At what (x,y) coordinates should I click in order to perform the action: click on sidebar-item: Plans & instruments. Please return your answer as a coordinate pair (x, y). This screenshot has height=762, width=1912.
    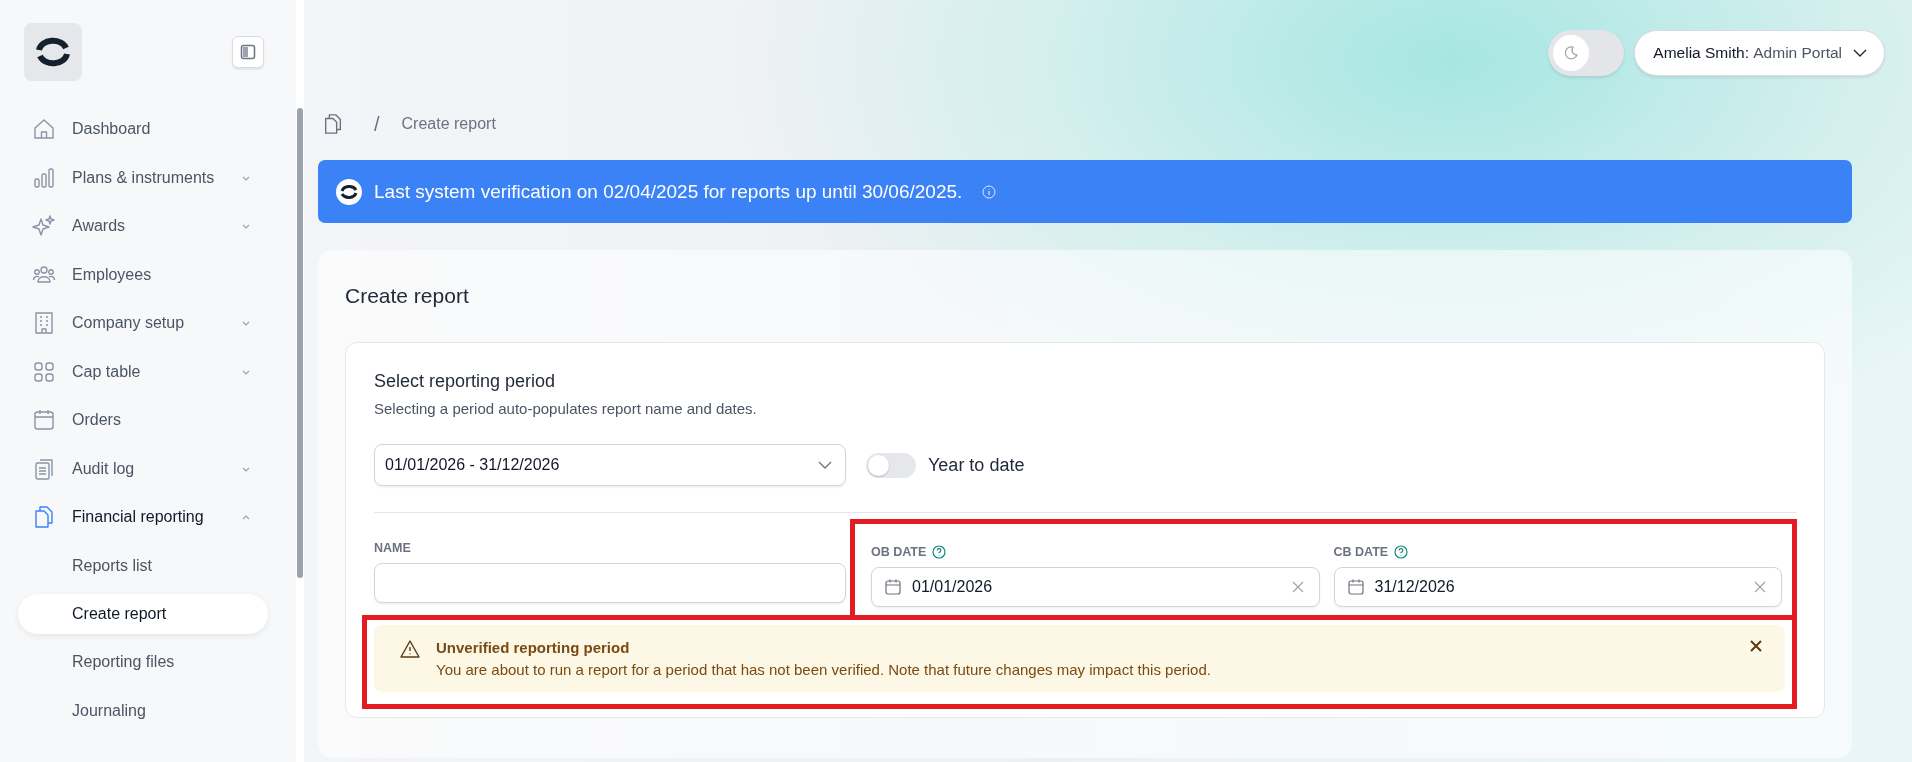
    Looking at the image, I should click on (148, 177).